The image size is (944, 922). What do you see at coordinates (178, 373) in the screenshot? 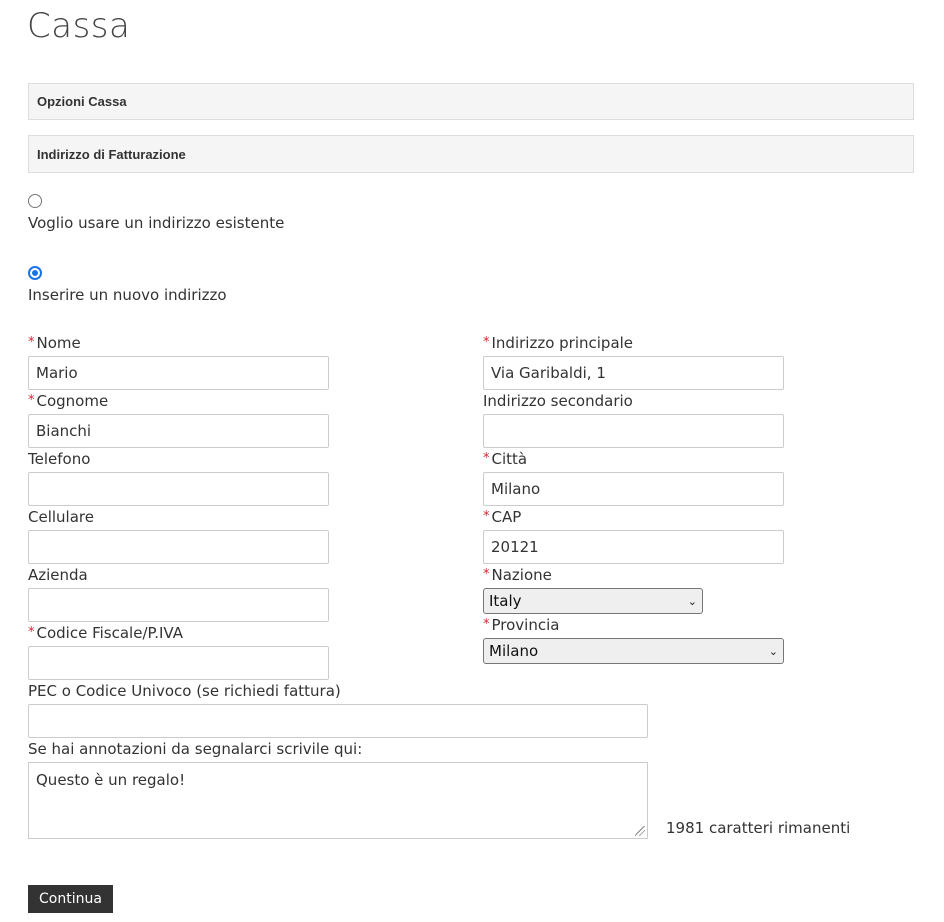
I see `first-name-input` at bounding box center [178, 373].